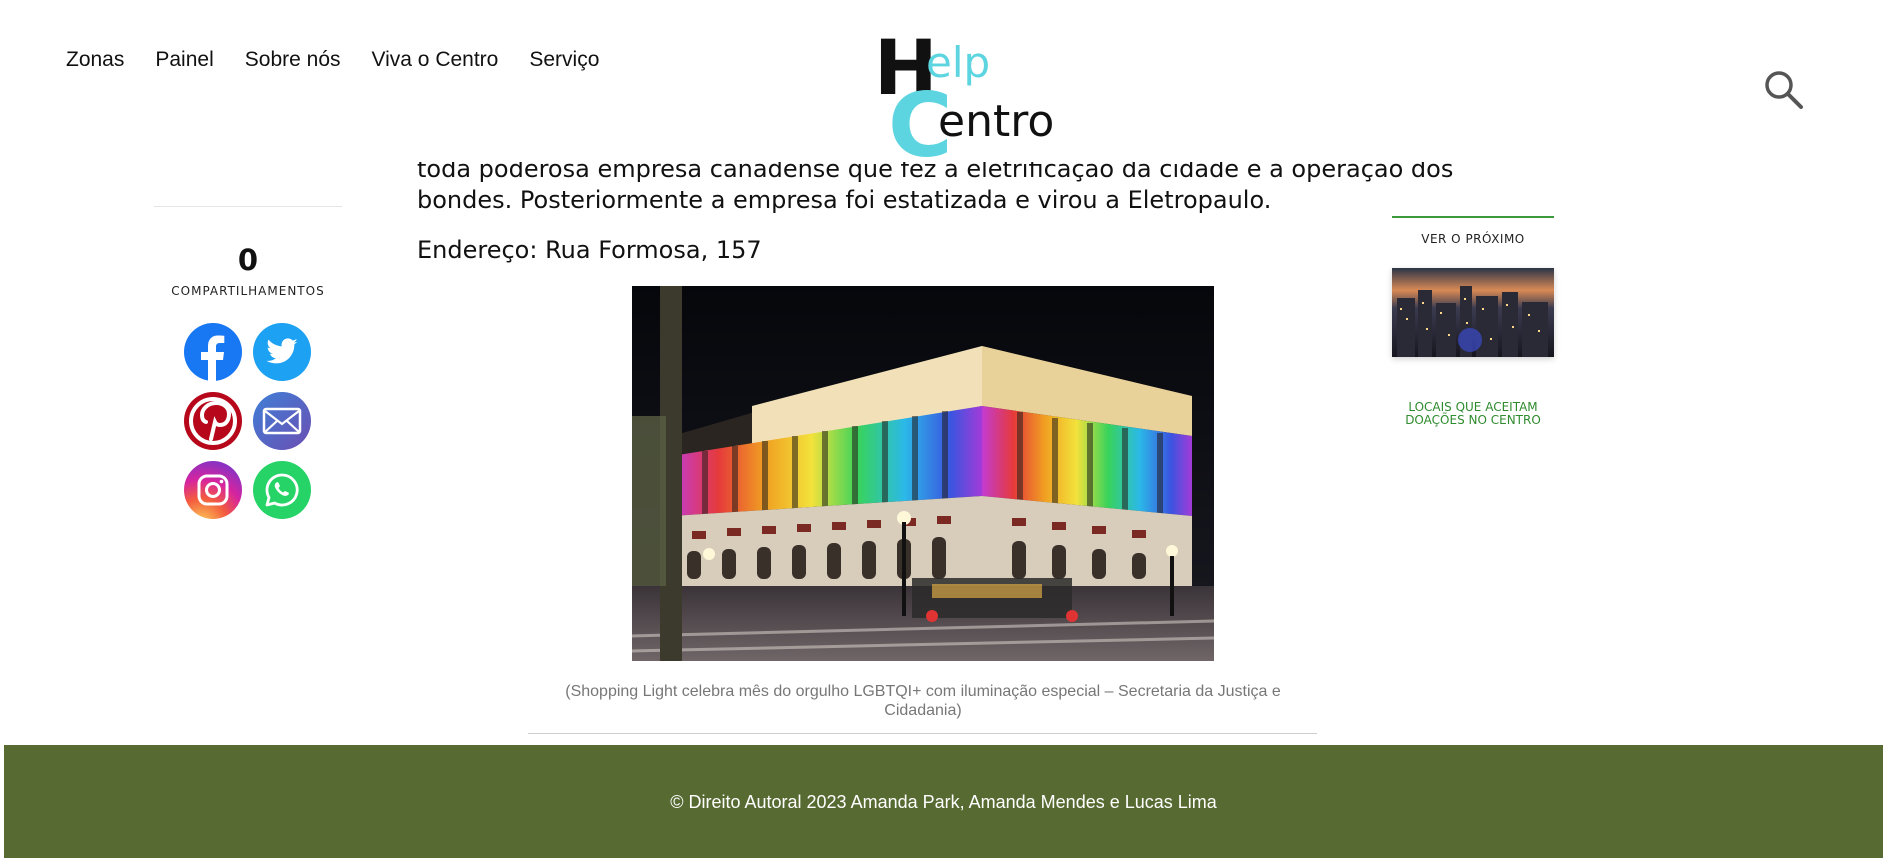 The height and width of the screenshot is (858, 1895). Describe the element at coordinates (435, 60) in the screenshot. I see `nav-item-viva-o-centro: Viva o Centro` at that location.